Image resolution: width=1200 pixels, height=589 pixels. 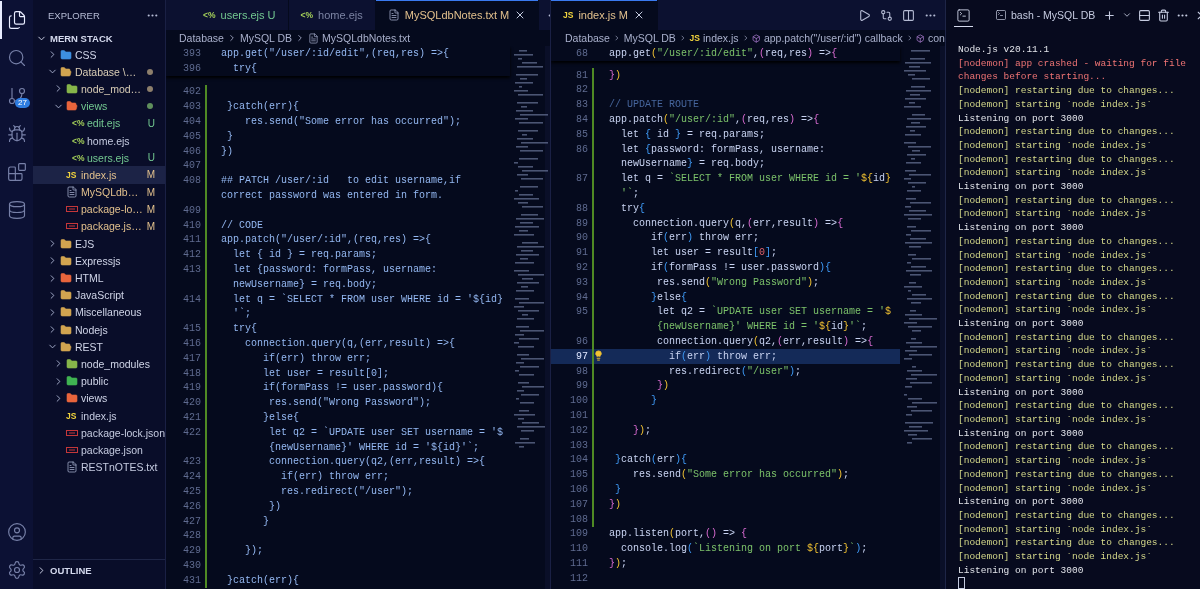 I want to click on code-line: newUsername} = req.body;, so click(x=693, y=164).